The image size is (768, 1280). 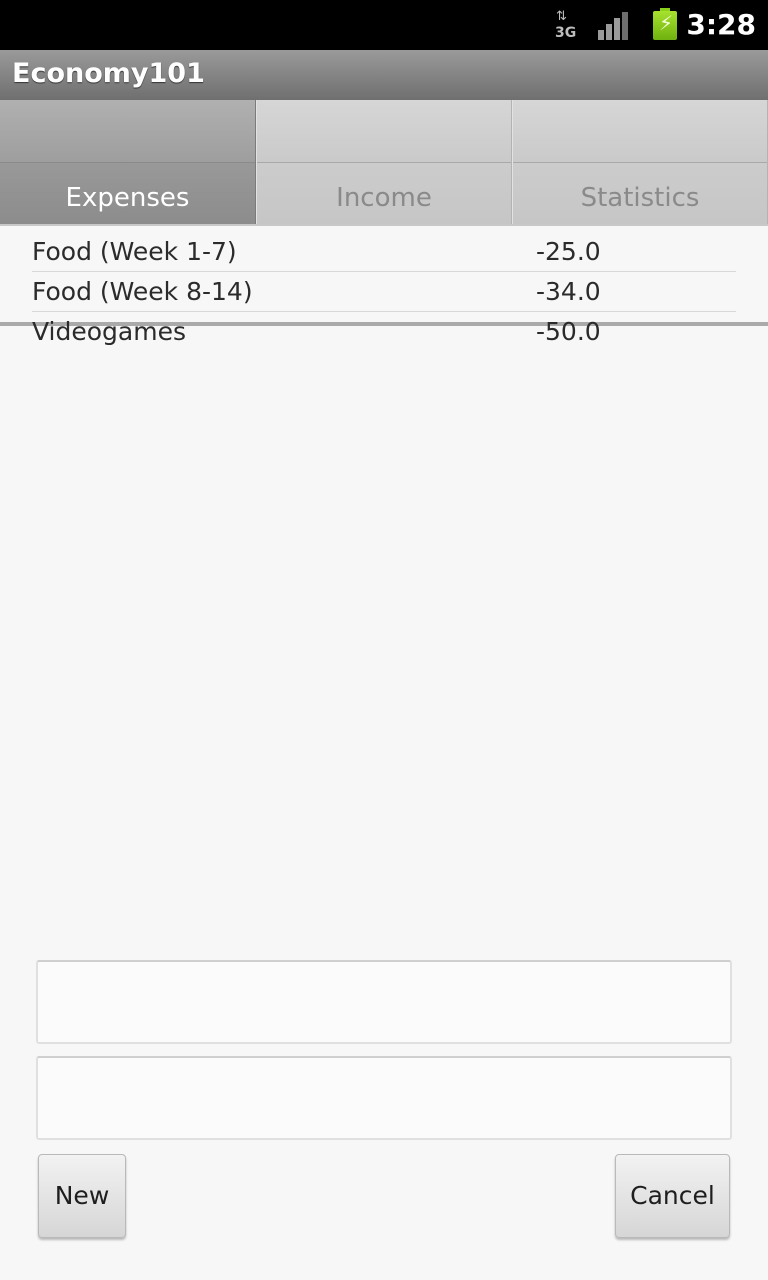 I want to click on expense-amount-field, so click(x=384, y=1098).